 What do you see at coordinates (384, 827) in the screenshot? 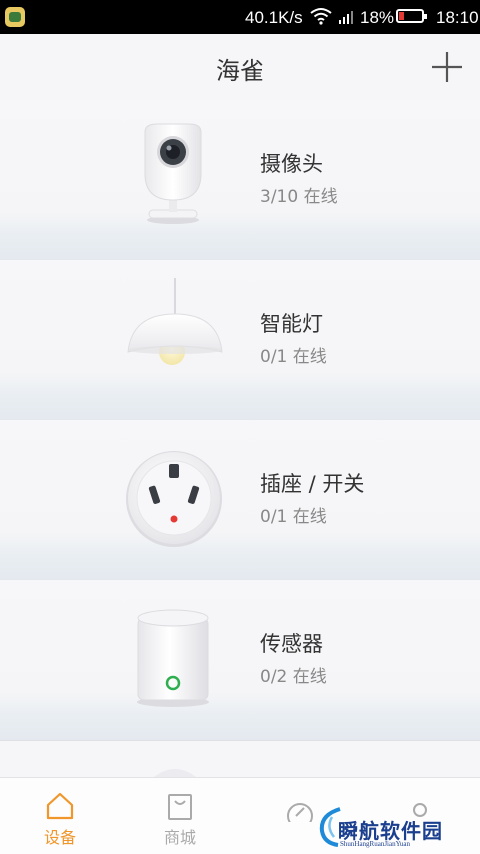
I see `watermark: 瞬航软件园 ShunHangRuanJianYuan` at bounding box center [384, 827].